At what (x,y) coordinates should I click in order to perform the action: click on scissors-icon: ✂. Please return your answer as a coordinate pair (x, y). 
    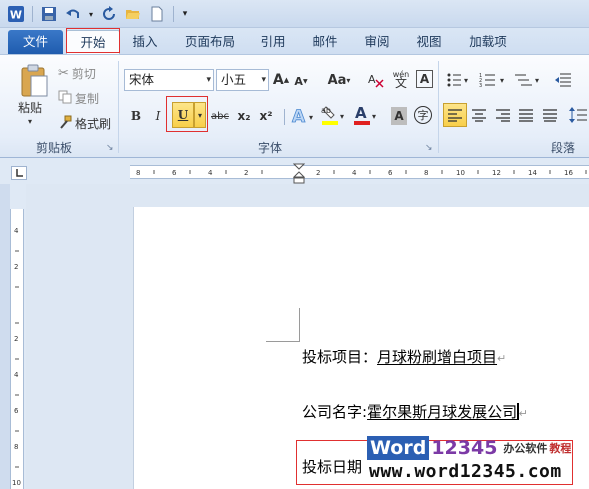
    Looking at the image, I should click on (63, 73).